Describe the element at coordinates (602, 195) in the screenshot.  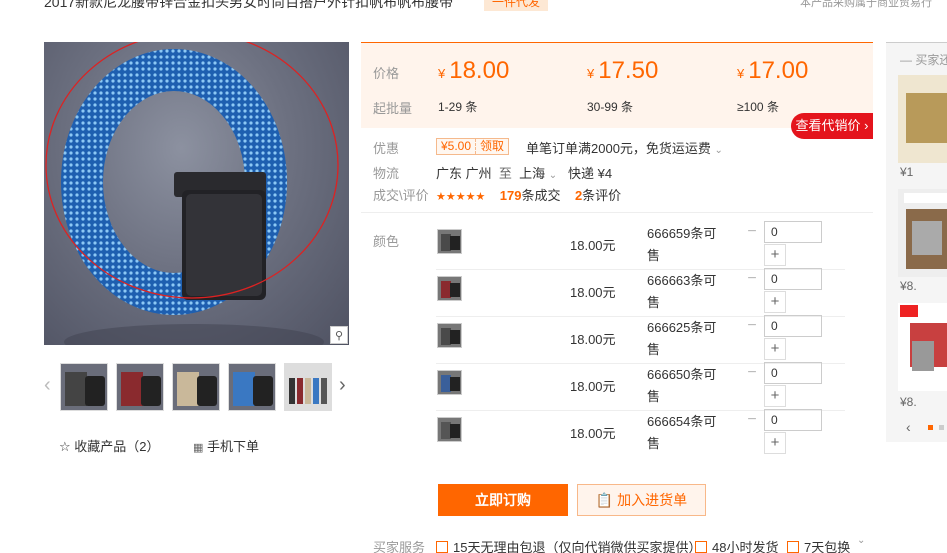
I see `review-text: 条评价` at that location.